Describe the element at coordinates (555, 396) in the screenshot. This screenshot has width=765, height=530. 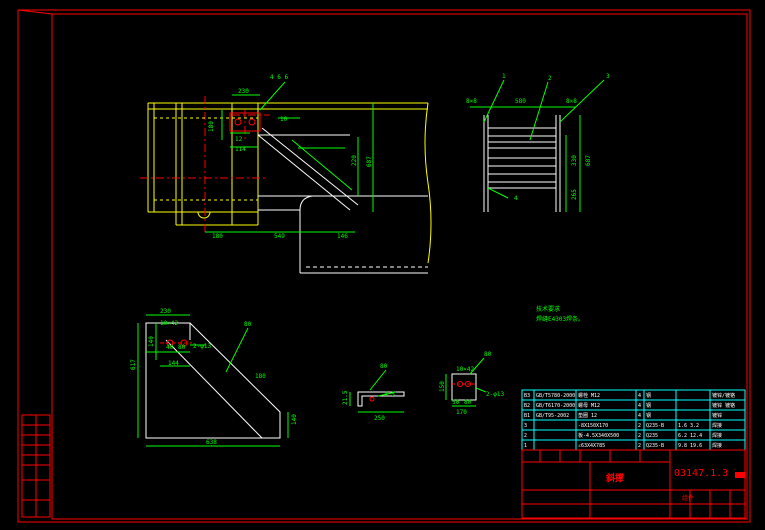
I see `bom-cell-code: GB/T5780-2000` at that location.